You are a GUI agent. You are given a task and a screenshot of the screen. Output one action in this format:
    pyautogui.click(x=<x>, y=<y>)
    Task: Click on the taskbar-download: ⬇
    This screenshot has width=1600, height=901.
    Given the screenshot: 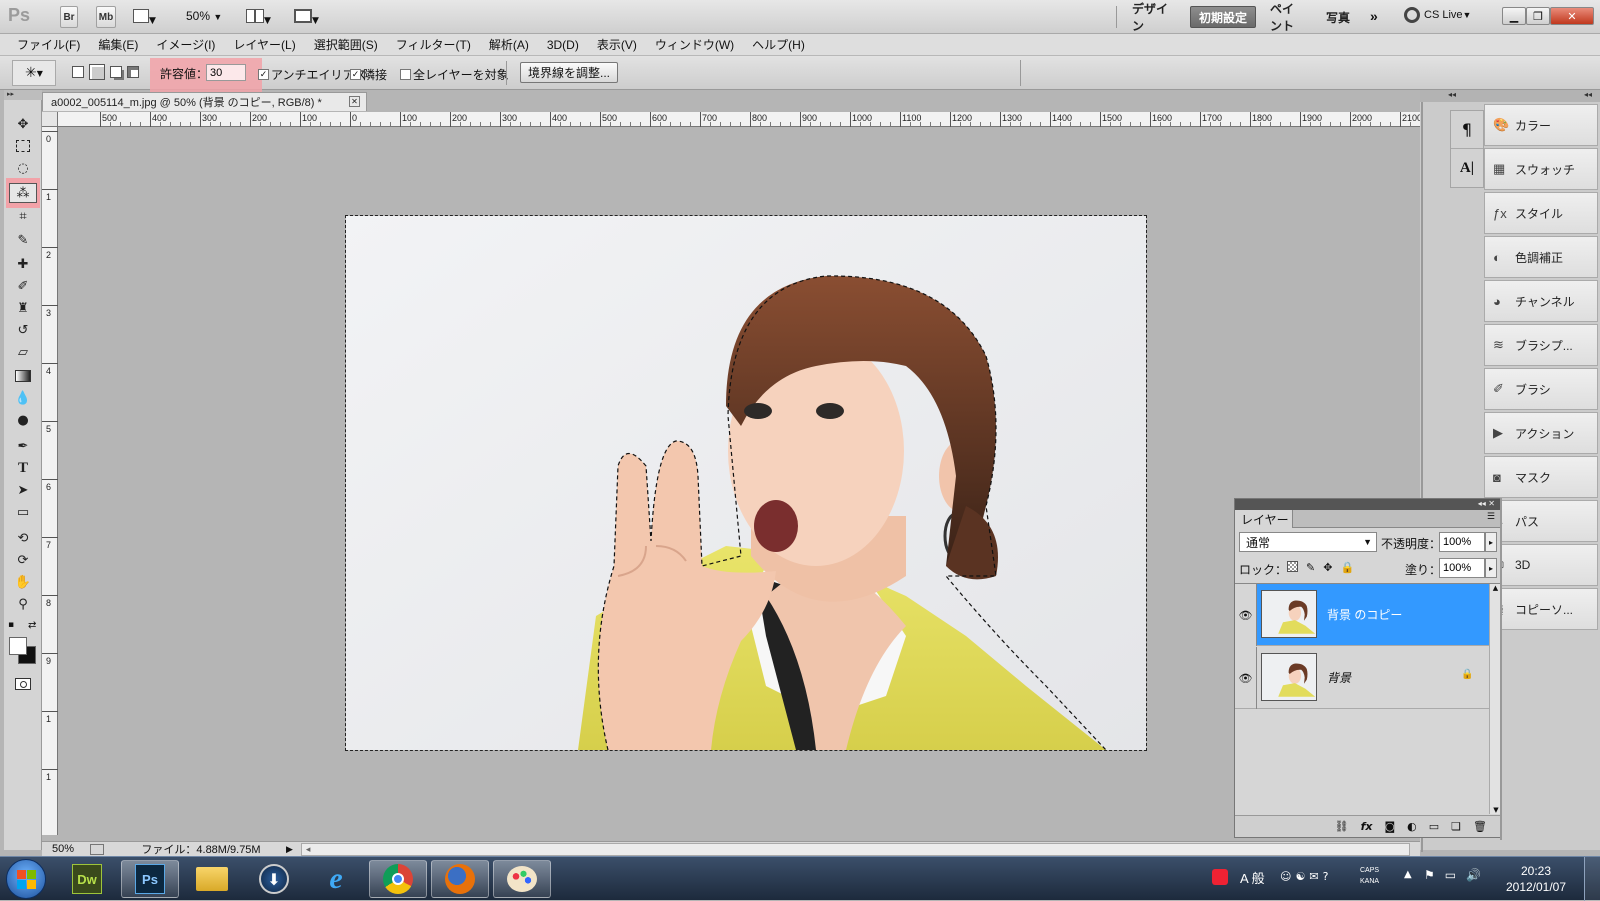 What is the action you would take?
    pyautogui.click(x=274, y=879)
    